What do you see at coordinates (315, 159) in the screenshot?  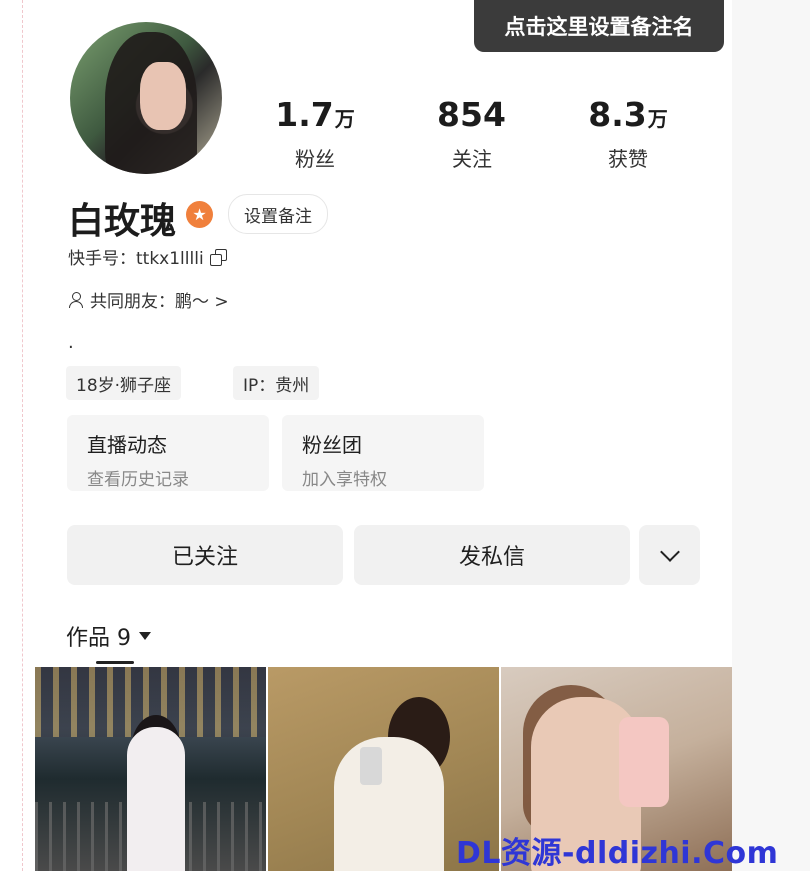 I see `stat-label: 粉丝` at bounding box center [315, 159].